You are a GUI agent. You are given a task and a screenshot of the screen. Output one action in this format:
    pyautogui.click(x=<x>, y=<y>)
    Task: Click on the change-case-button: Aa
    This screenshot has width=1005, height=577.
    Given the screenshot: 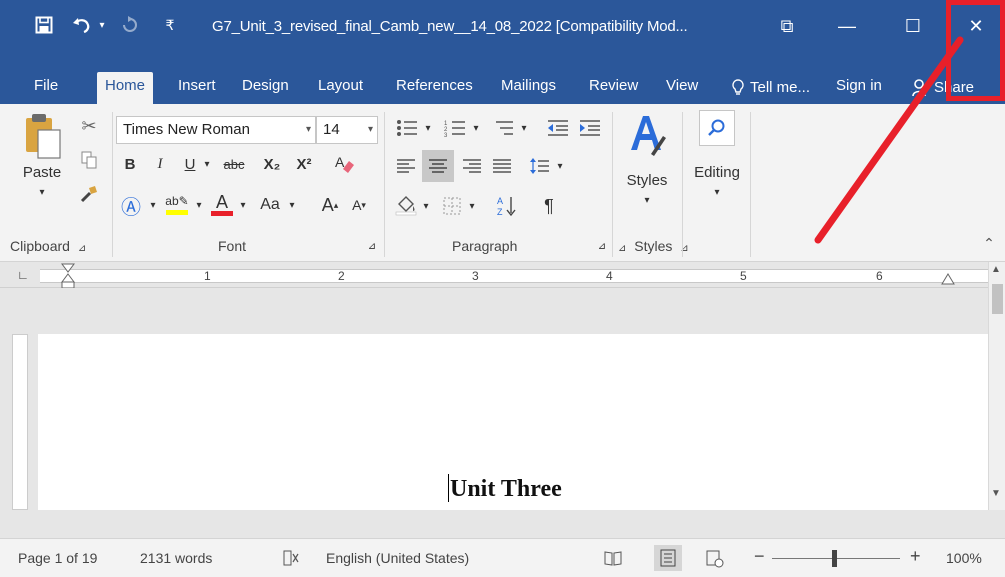 What is the action you would take?
    pyautogui.click(x=270, y=205)
    